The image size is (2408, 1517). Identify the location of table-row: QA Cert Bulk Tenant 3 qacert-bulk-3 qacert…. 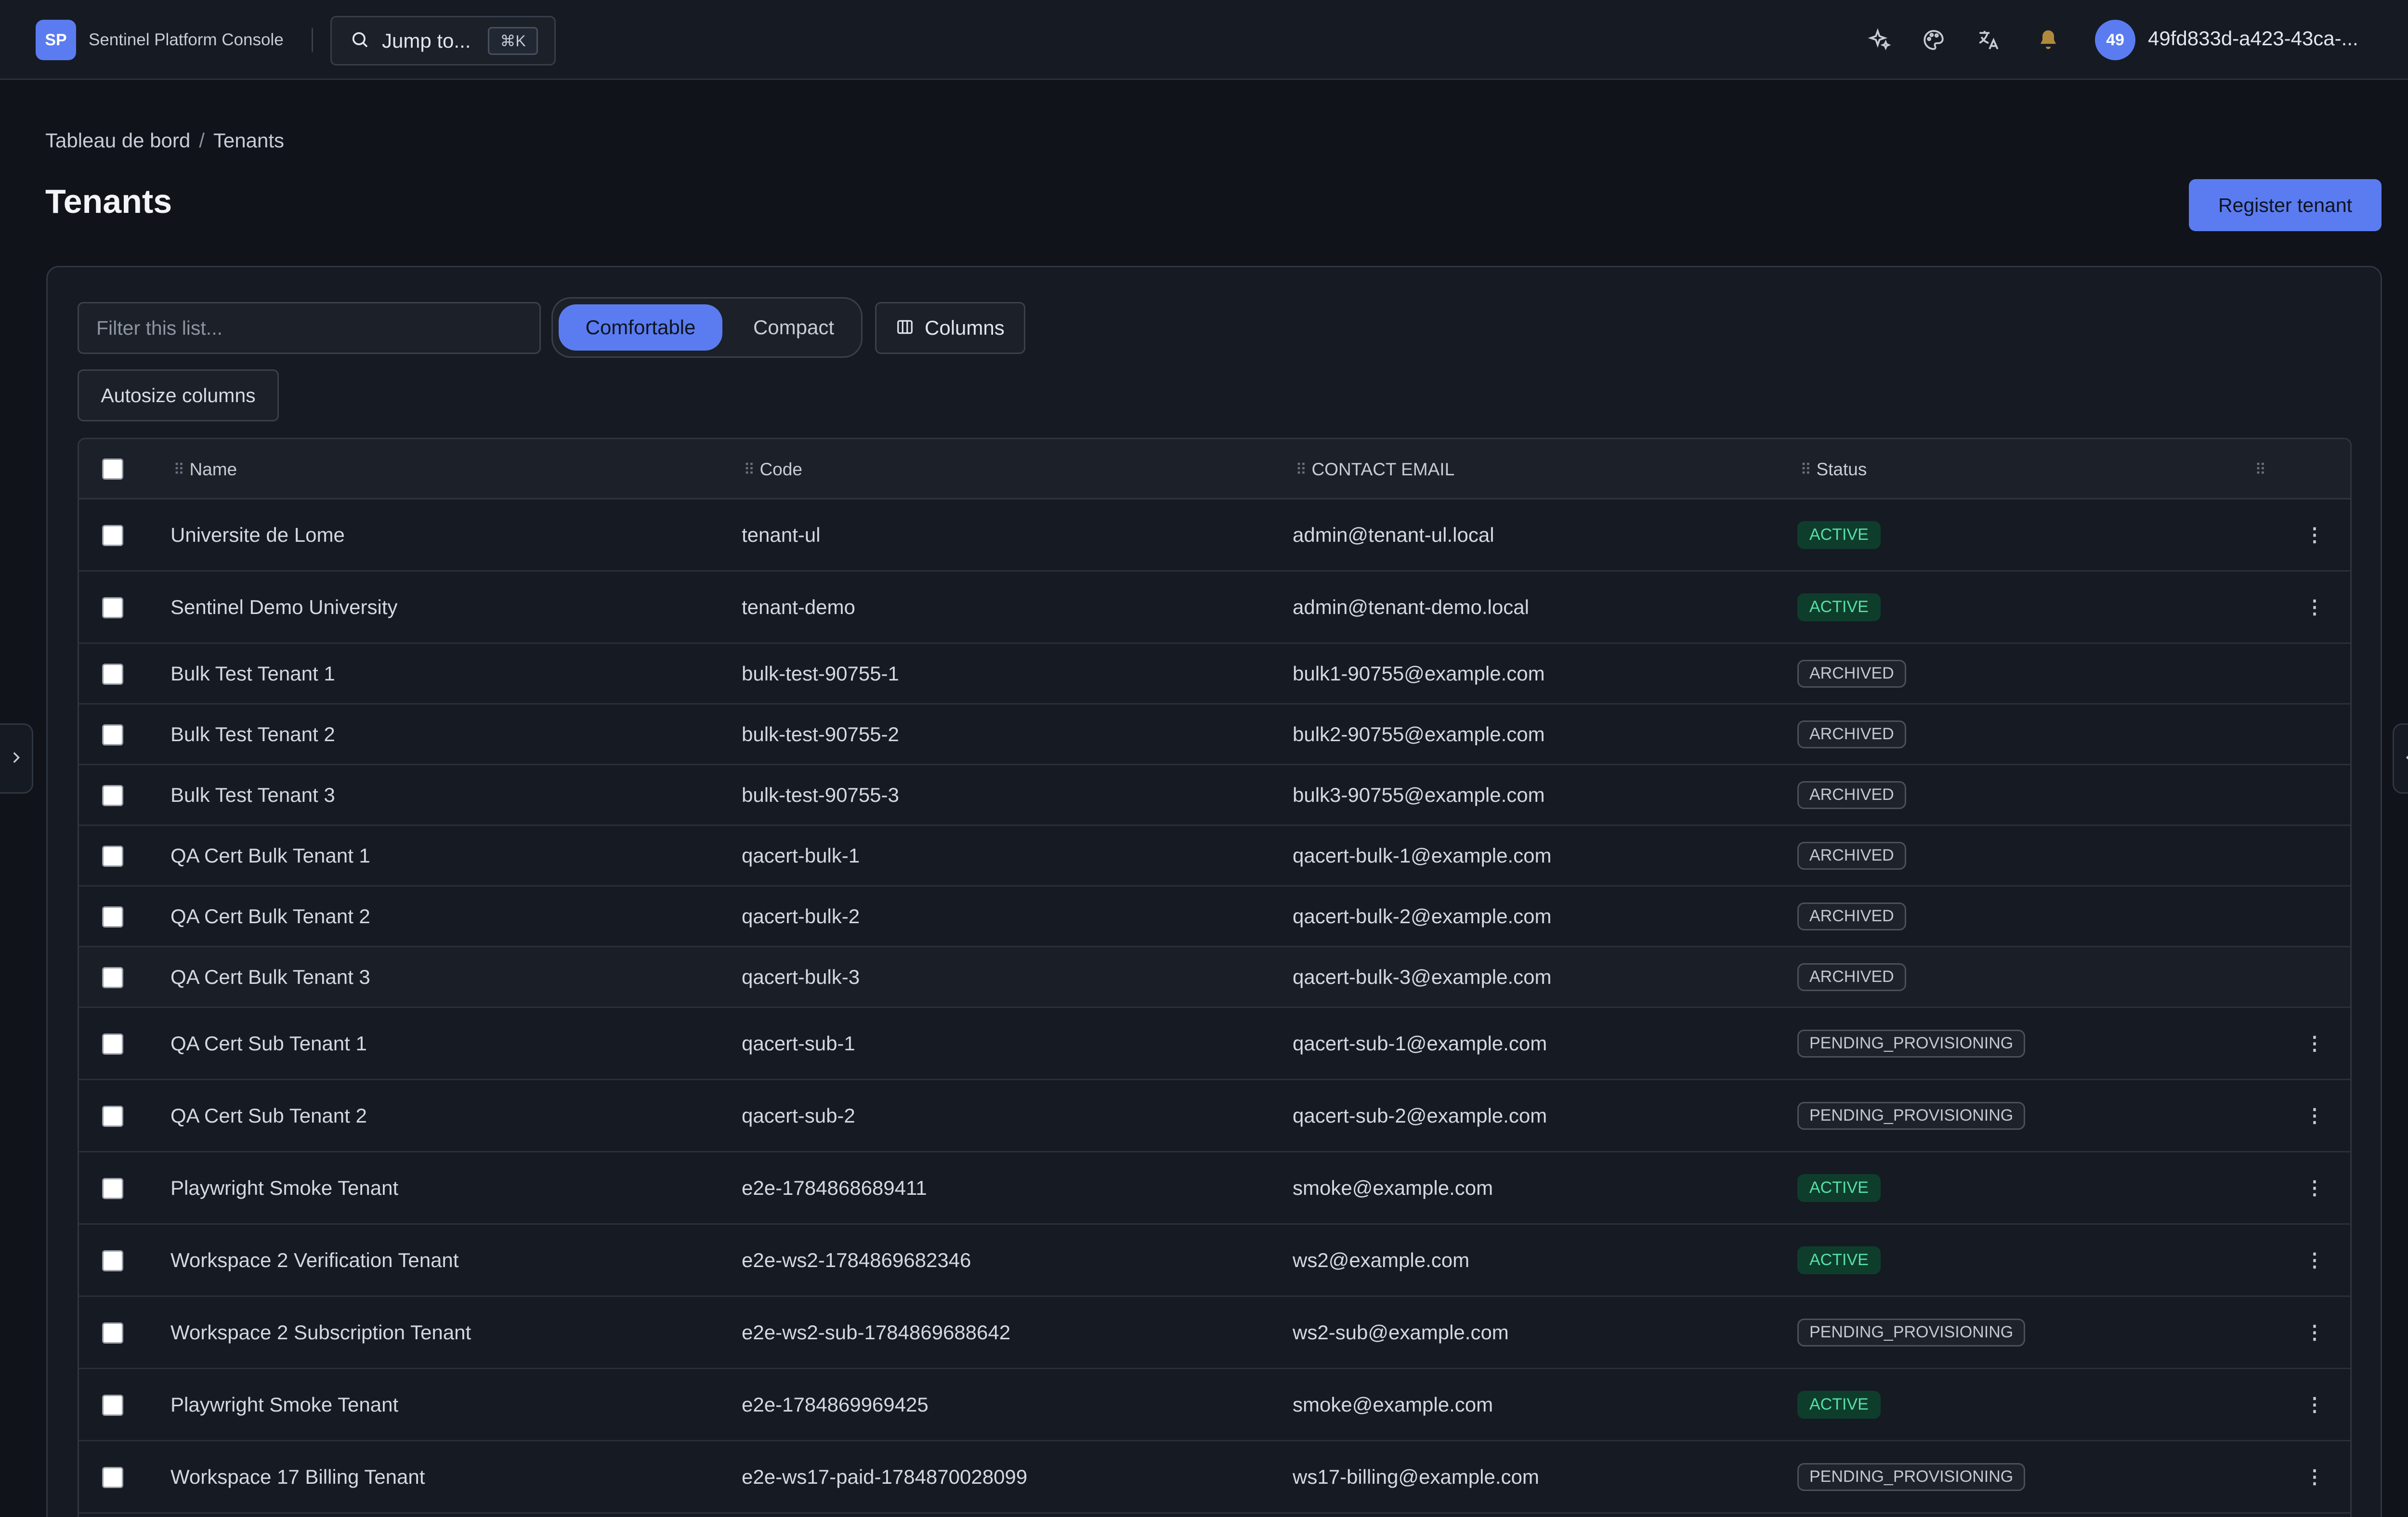
(1214, 977).